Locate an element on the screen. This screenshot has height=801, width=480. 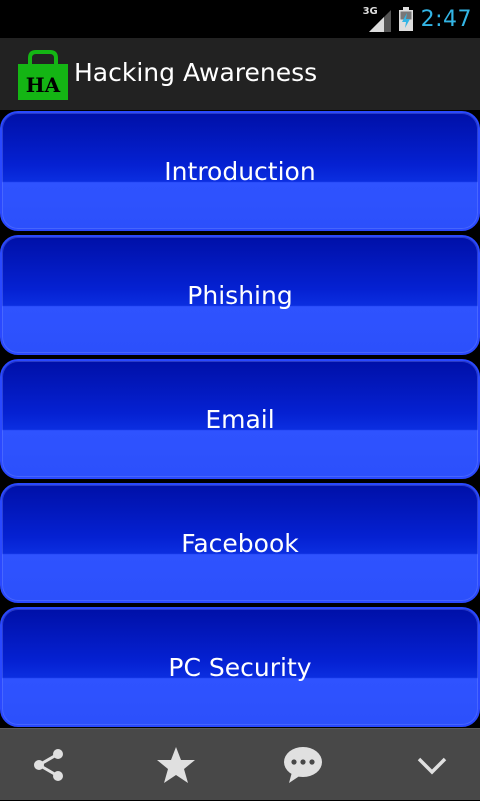
menu-button-email: Email is located at coordinates (240, 419).